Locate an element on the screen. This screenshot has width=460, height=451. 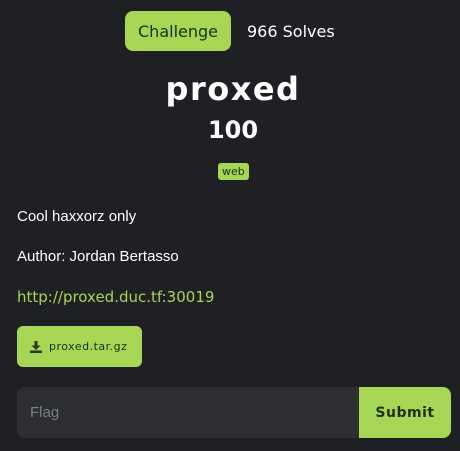
submit-button: Submit is located at coordinates (405, 412).